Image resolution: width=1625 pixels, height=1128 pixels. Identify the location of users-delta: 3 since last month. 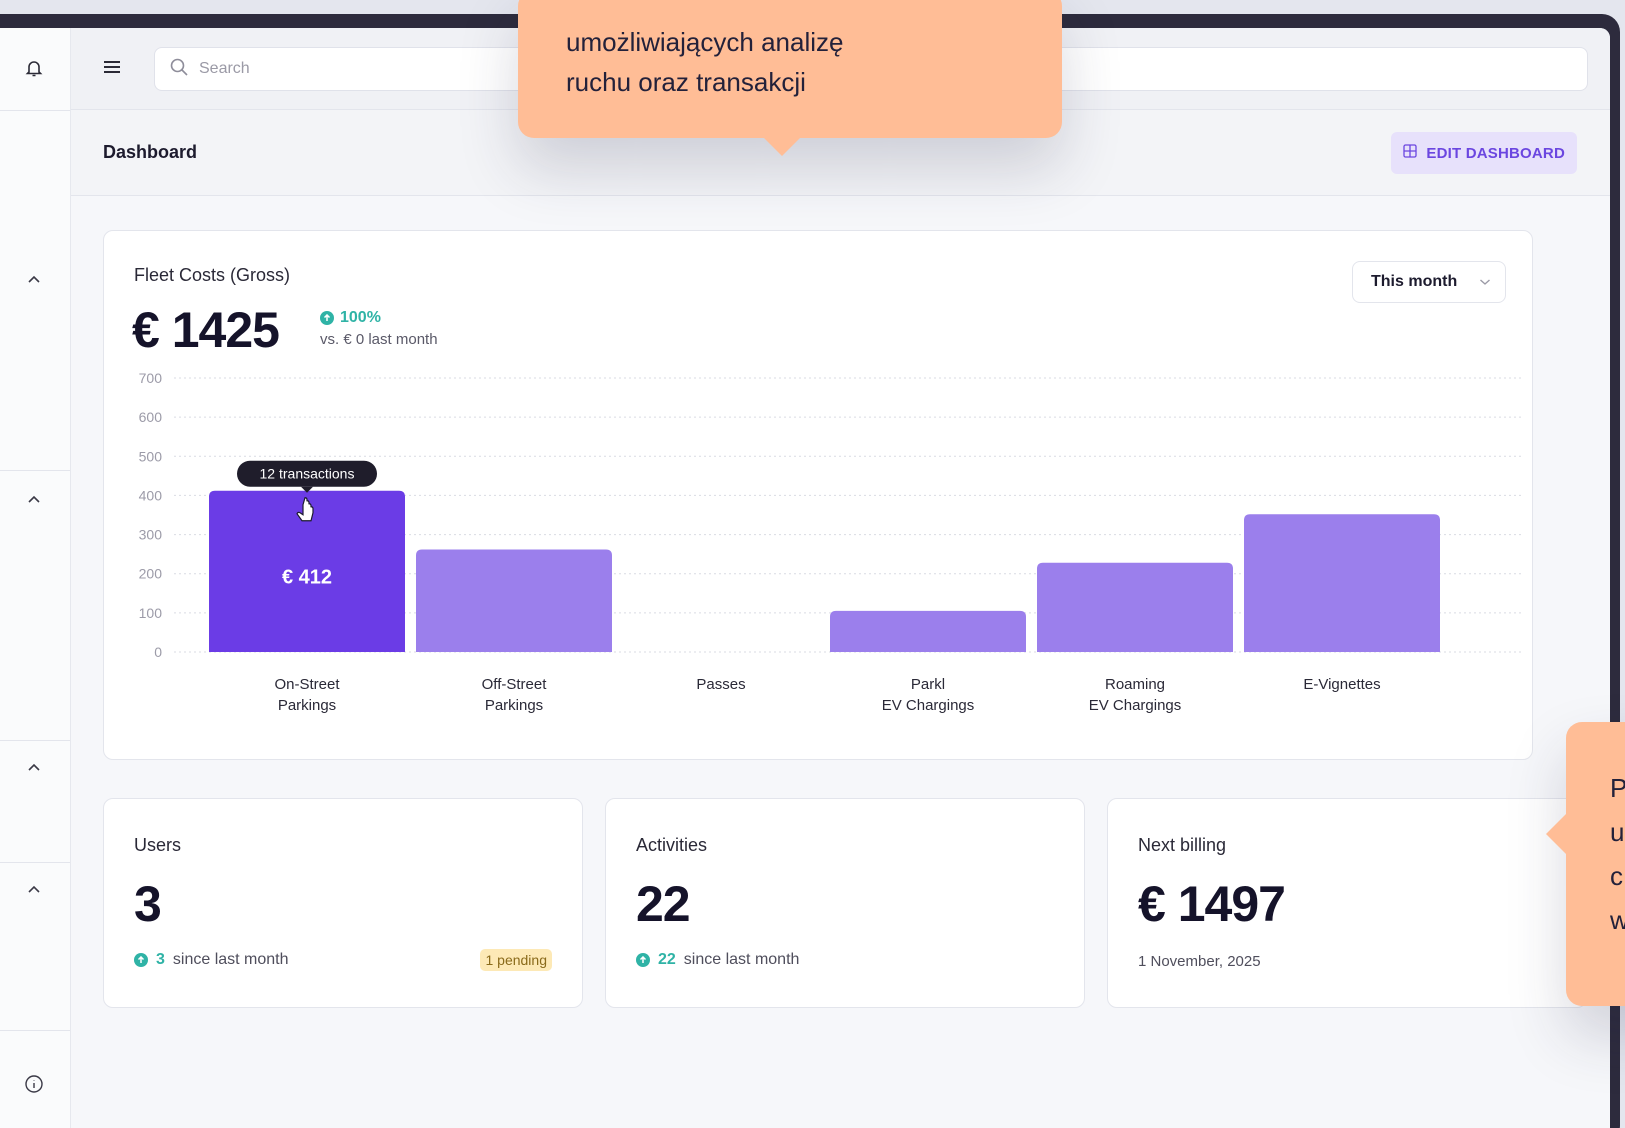
(211, 960).